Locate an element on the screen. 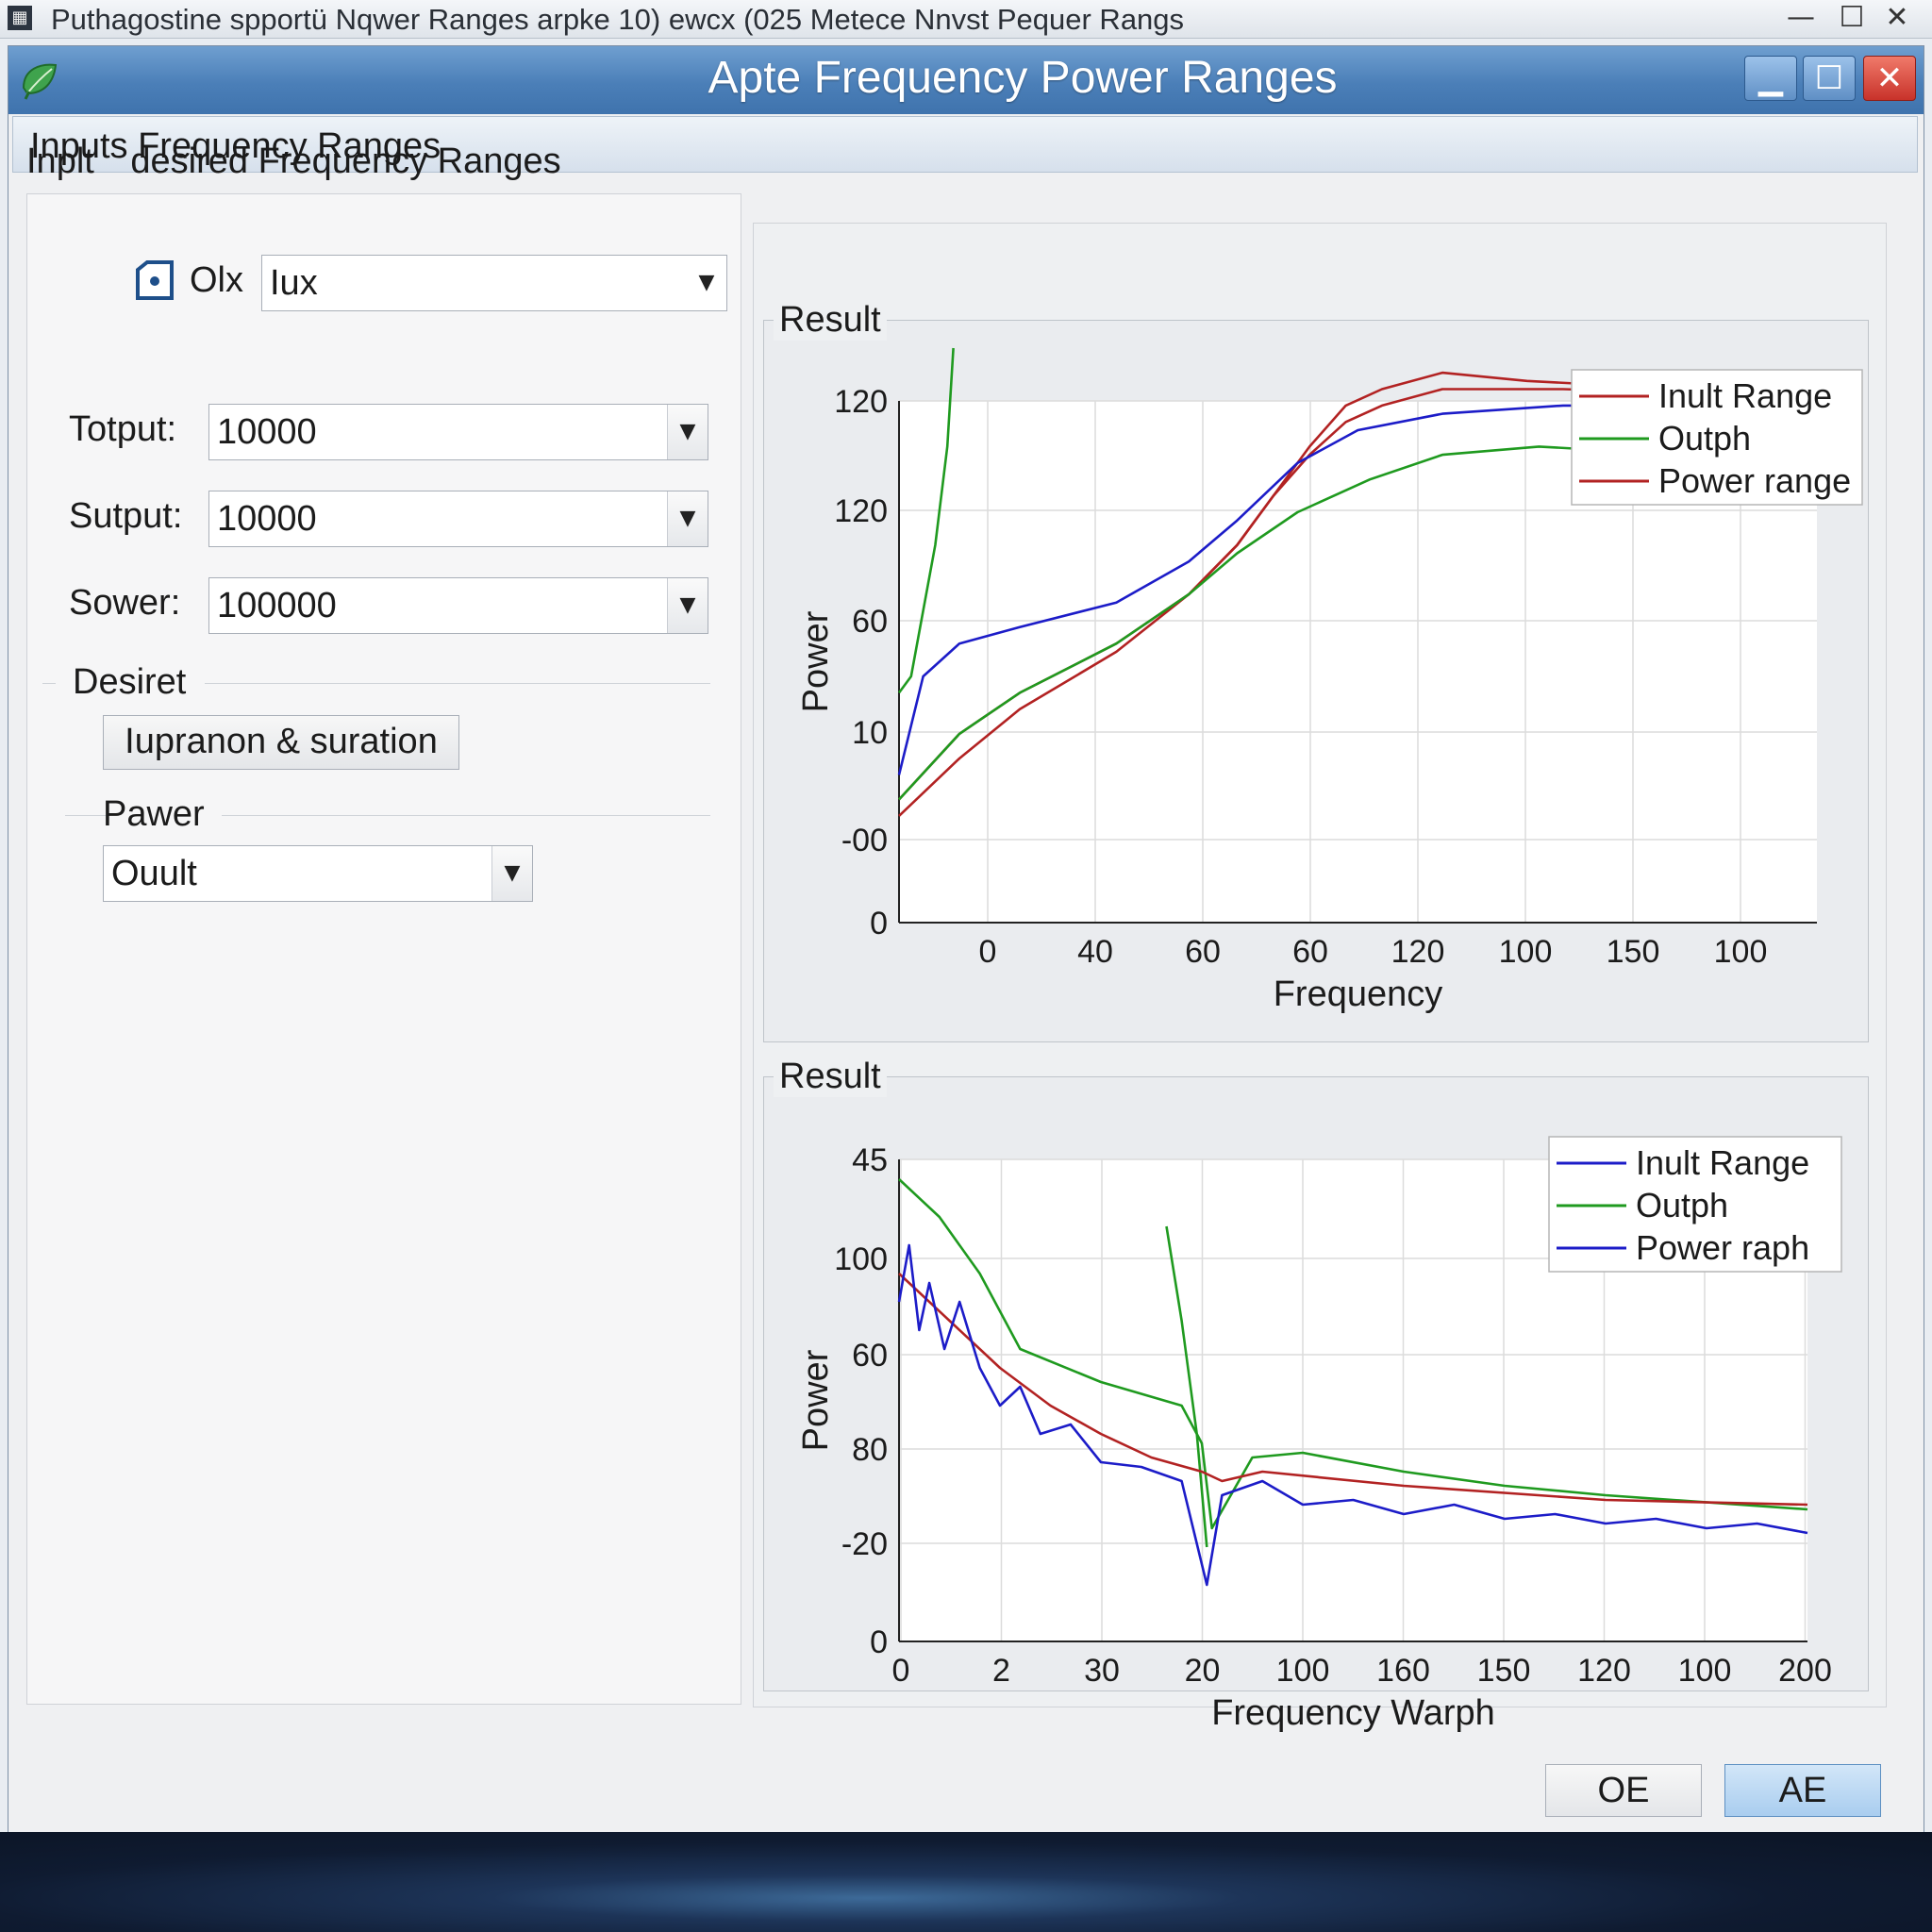 The image size is (1932, 1932). result-title-bottom: Result is located at coordinates (831, 1077).